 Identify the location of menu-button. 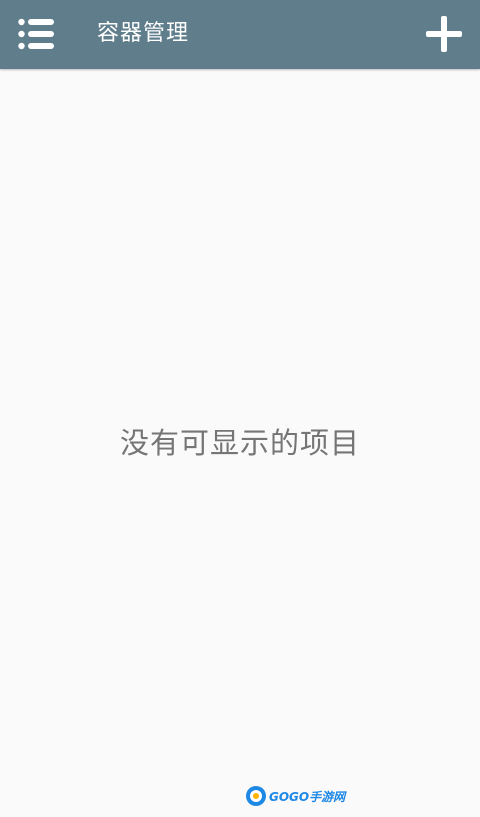
(37, 34).